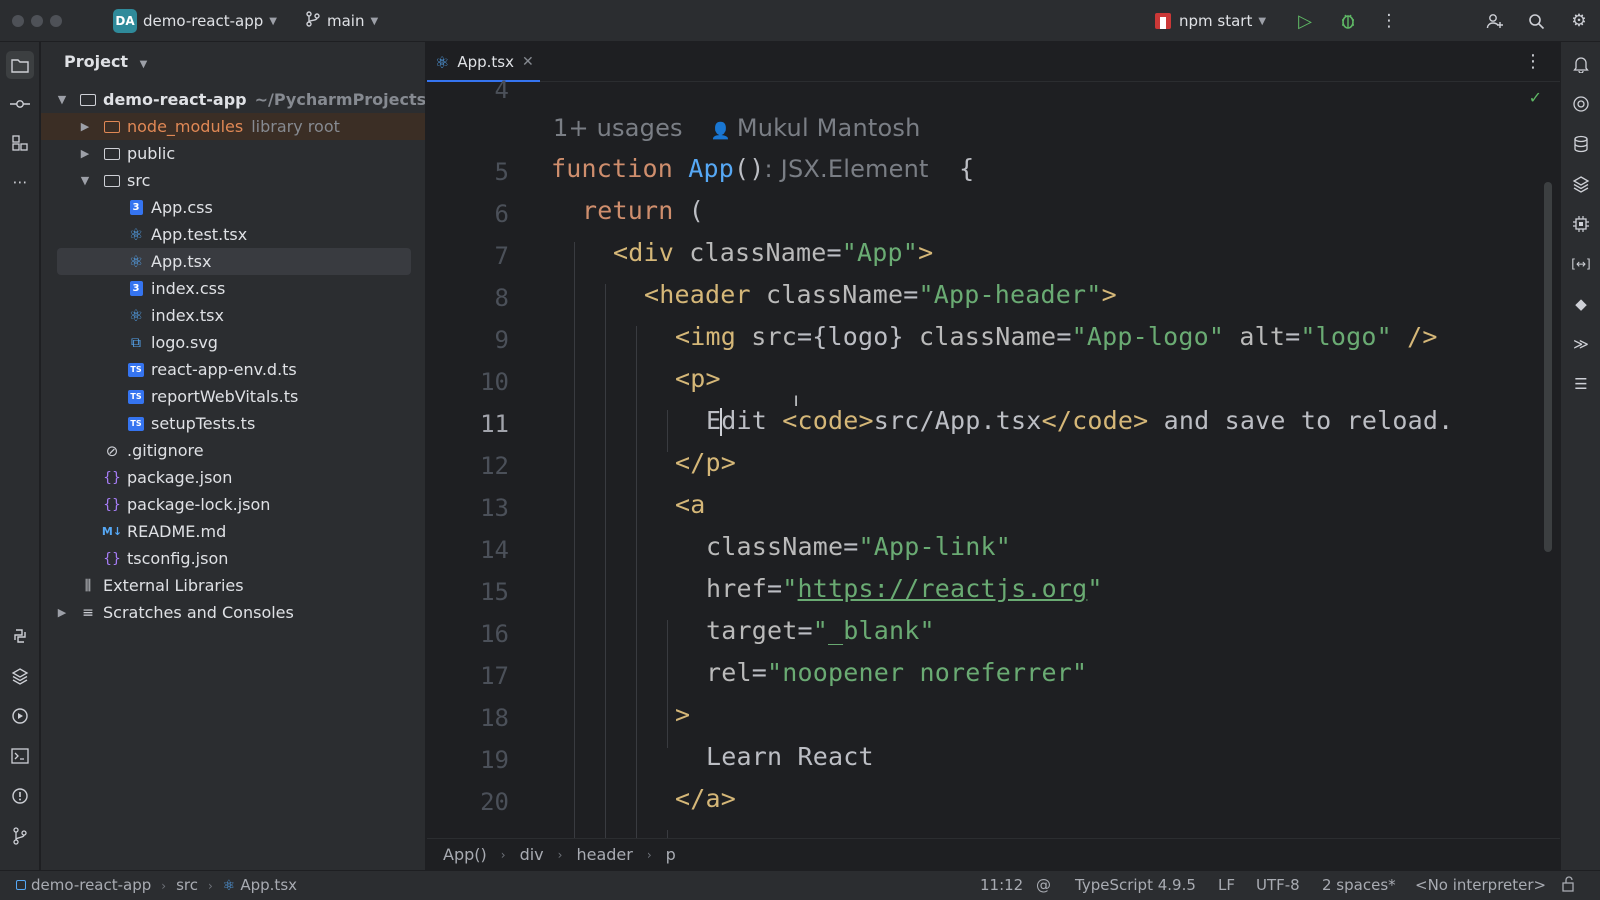  What do you see at coordinates (136, 315) in the screenshot?
I see `react-file-icon: ⚛` at bounding box center [136, 315].